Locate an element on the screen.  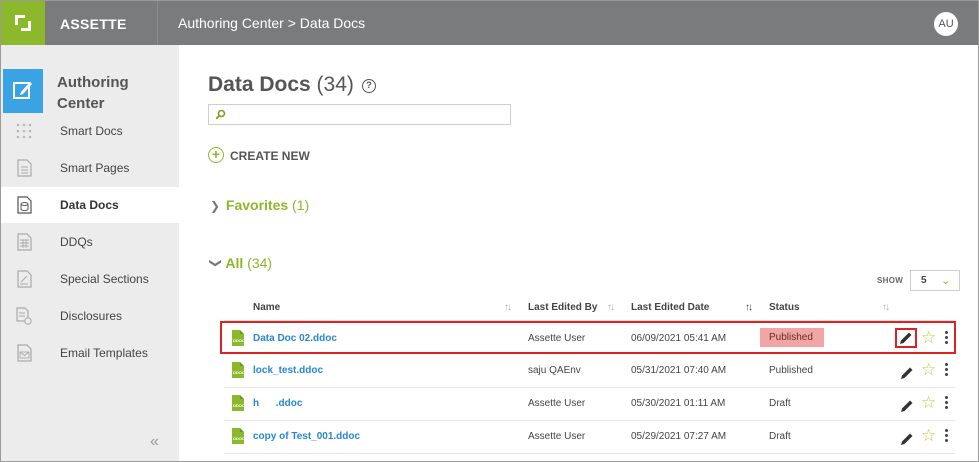
divider is located at coordinates (157, 23).